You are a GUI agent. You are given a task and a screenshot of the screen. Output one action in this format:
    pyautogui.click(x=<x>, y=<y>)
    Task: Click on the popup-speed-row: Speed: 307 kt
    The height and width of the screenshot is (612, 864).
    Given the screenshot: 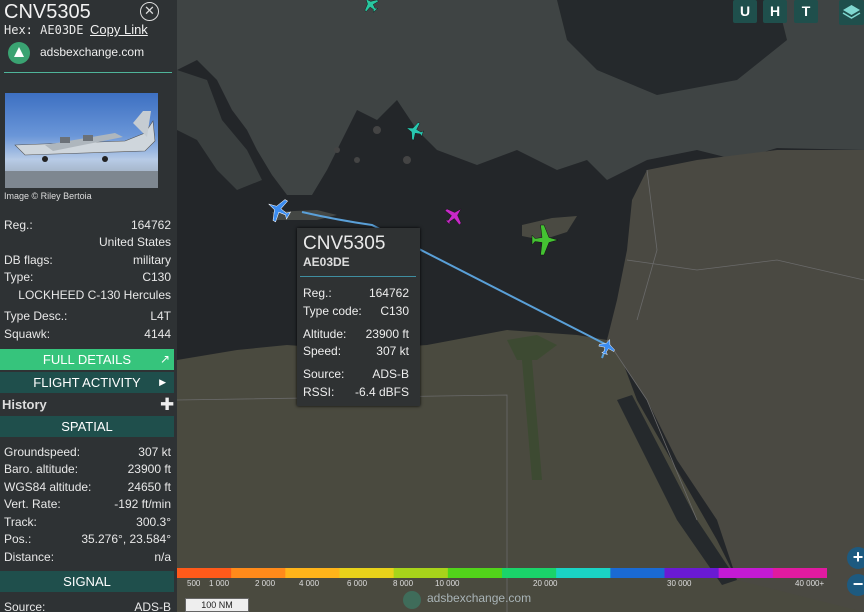 What is the action you would take?
    pyautogui.click(x=356, y=351)
    